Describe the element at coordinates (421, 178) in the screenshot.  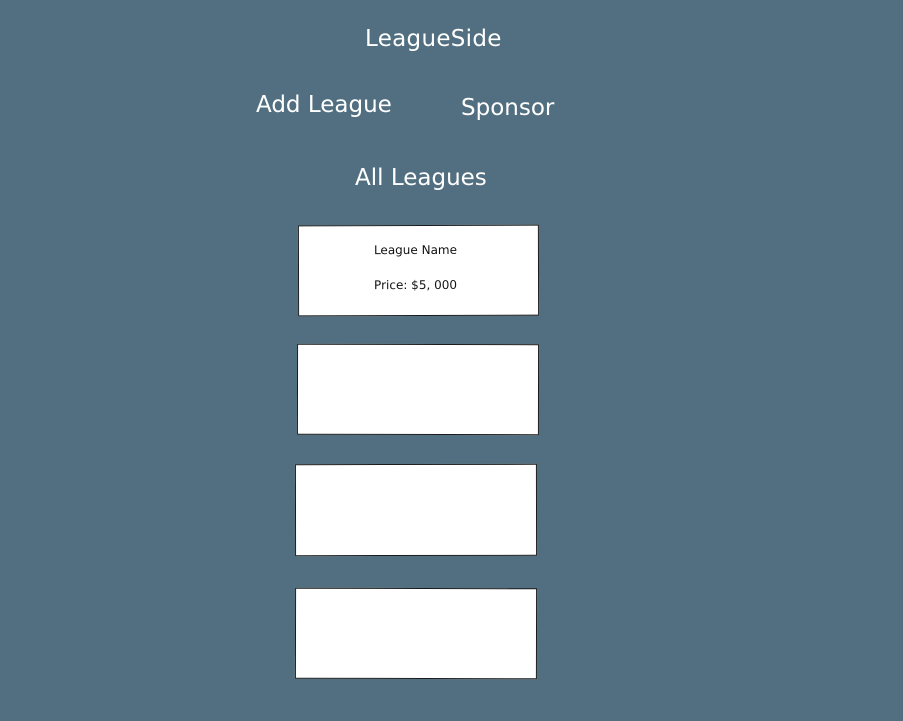
I see `section-title: All Leagues` at that location.